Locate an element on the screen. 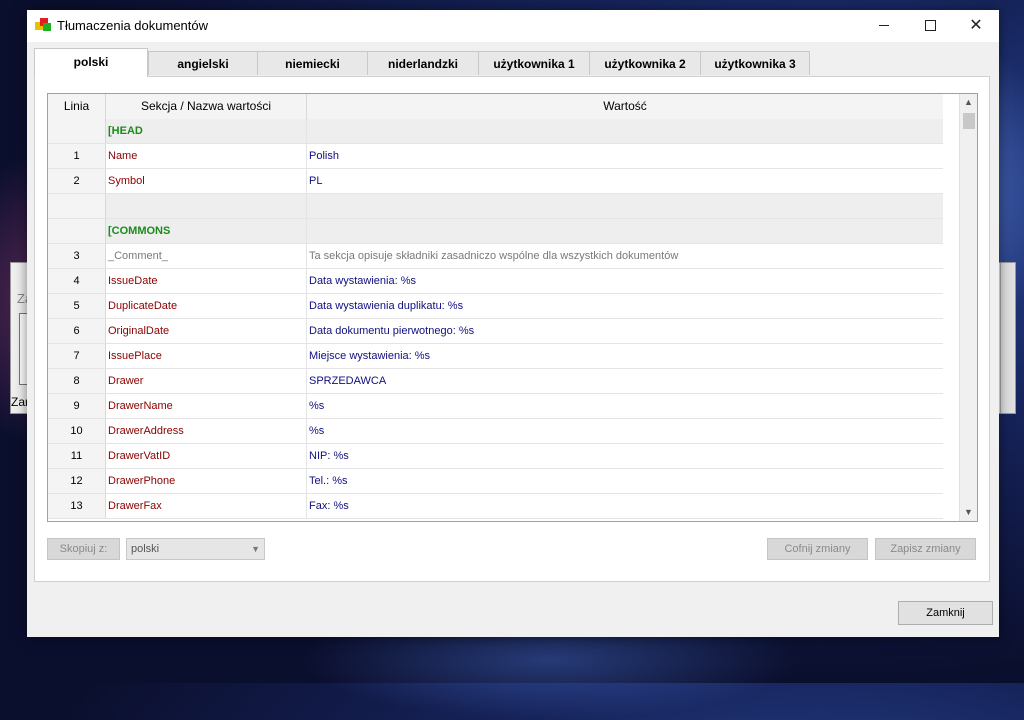  table-row: 13 DrawerFax Fax: %s is located at coordinates (495, 506).